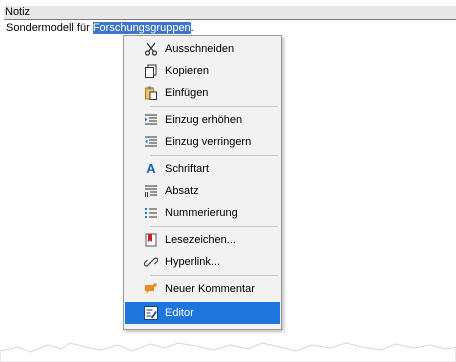  Describe the element at coordinates (151, 240) in the screenshot. I see `bookmark-icon` at that location.